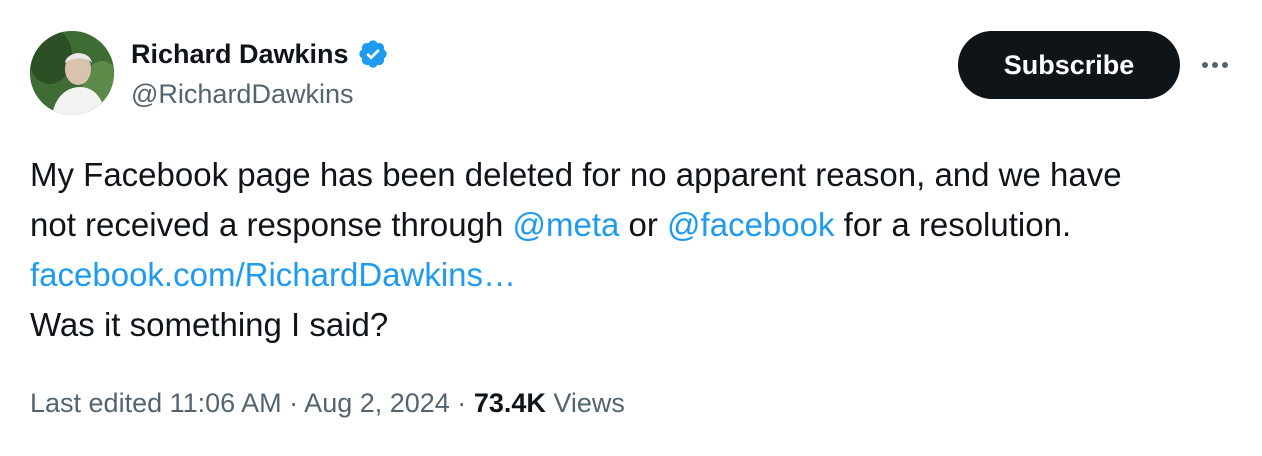 This screenshot has width=1262, height=456. What do you see at coordinates (373, 54) in the screenshot?
I see `verified-badge-icon` at bounding box center [373, 54].